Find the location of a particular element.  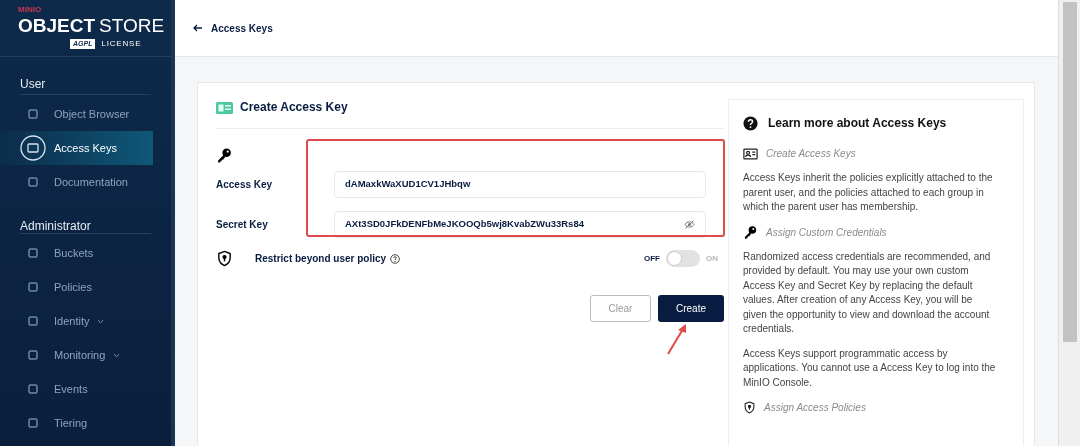

sidebar-item: Identity is located at coordinates (76, 321).